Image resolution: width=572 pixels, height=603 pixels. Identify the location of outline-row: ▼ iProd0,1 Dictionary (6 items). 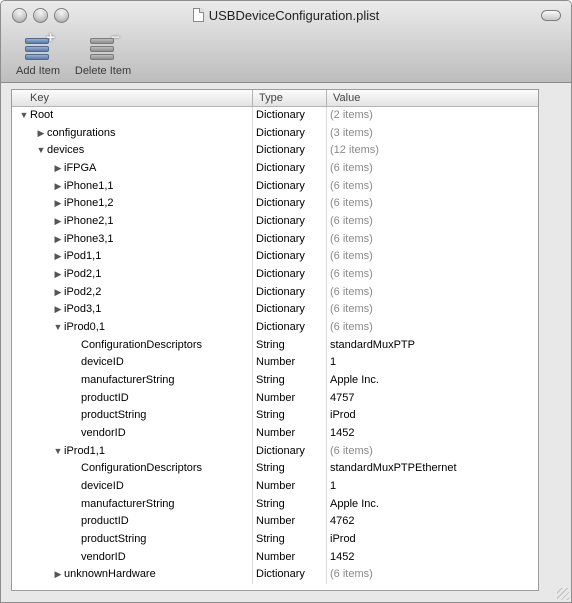
(275, 328).